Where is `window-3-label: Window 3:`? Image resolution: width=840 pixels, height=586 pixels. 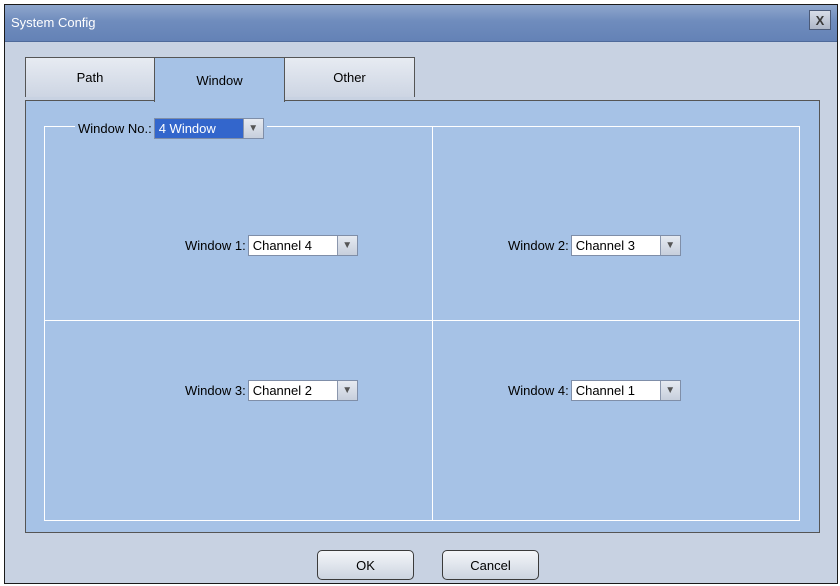
window-3-label: Window 3: is located at coordinates (215, 390).